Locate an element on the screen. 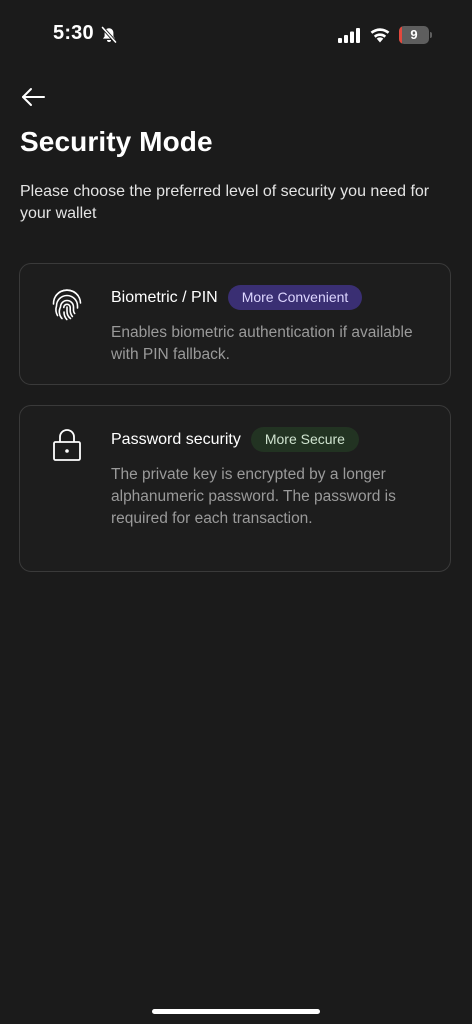 The width and height of the screenshot is (472, 1024). status-bar: 5:30 9 is located at coordinates (236, 35).